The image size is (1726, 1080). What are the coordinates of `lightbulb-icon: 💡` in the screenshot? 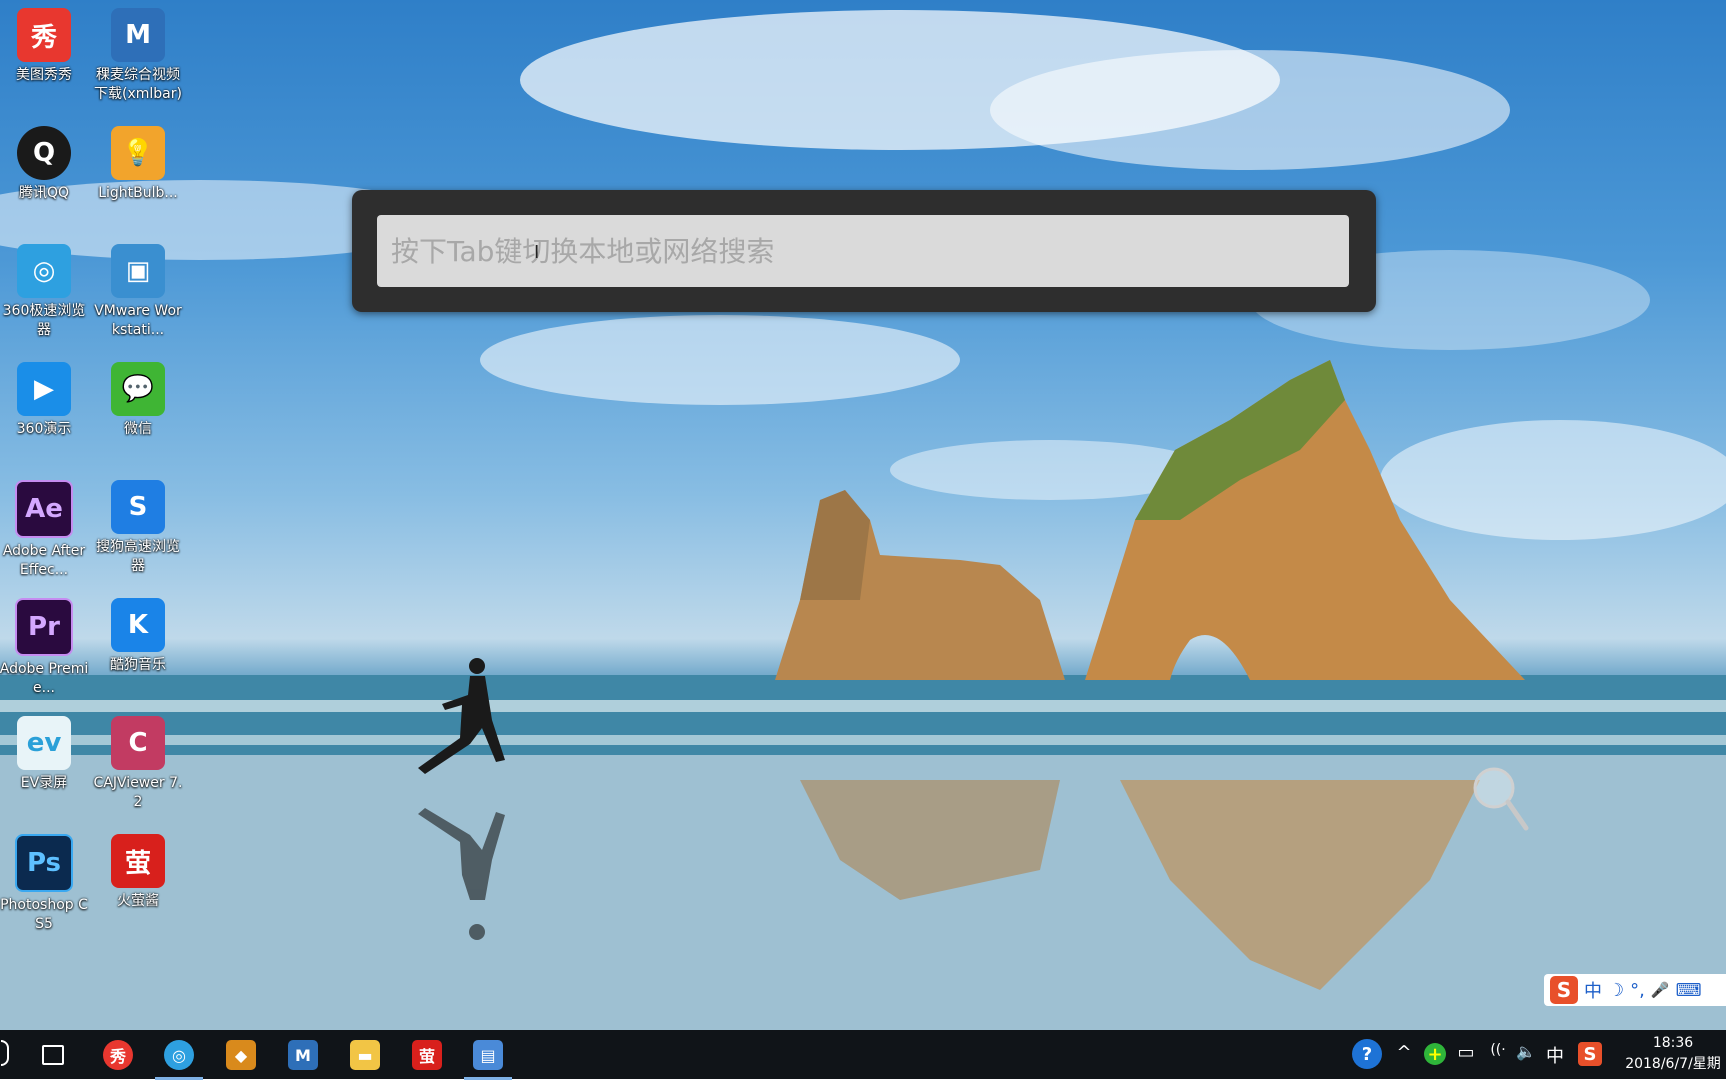 It's located at (138, 153).